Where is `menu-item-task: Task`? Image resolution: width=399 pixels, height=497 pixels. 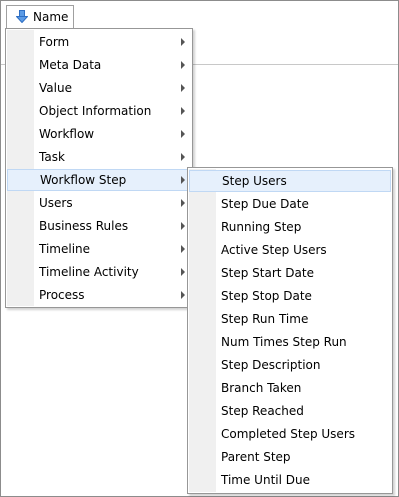
menu-item-task: Task is located at coordinates (99, 157).